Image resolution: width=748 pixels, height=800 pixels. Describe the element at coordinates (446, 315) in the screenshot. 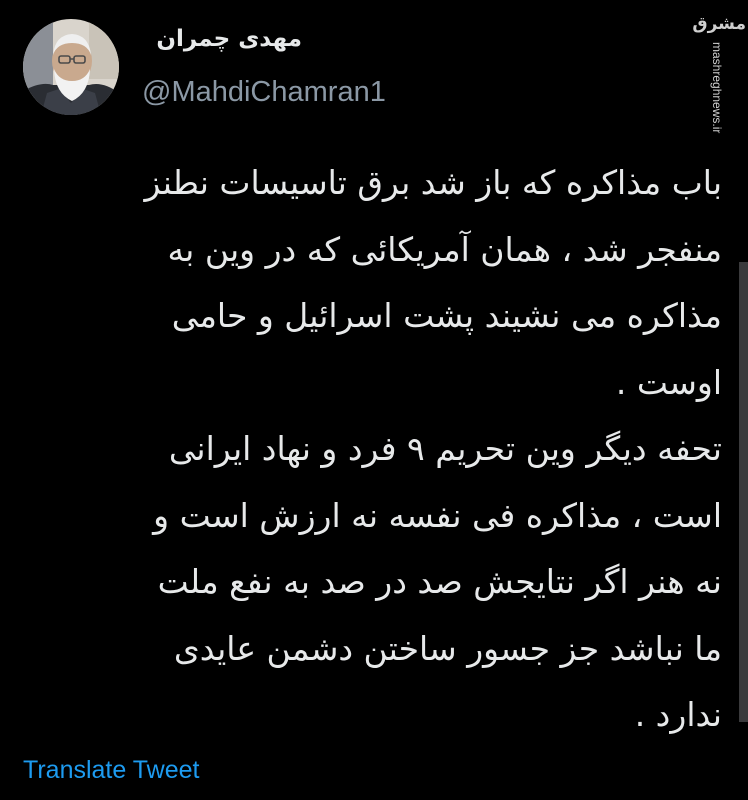

I see `tweet-text-line: مذاکره می نشیند پشت اسرائیل و حامی` at that location.